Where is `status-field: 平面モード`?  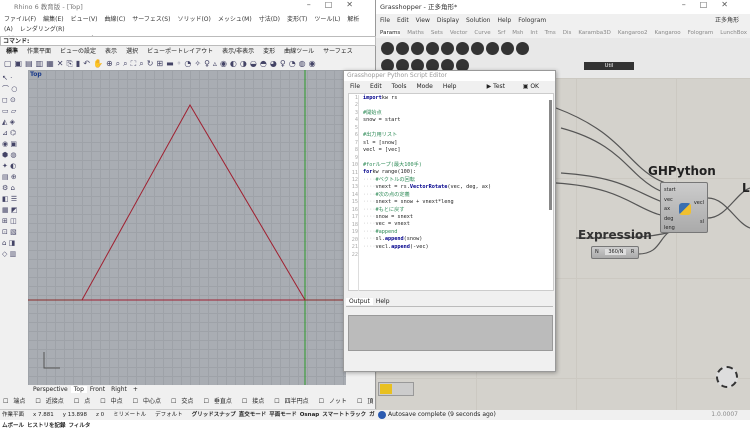
status-field: 平面モード is located at coordinates (283, 415).